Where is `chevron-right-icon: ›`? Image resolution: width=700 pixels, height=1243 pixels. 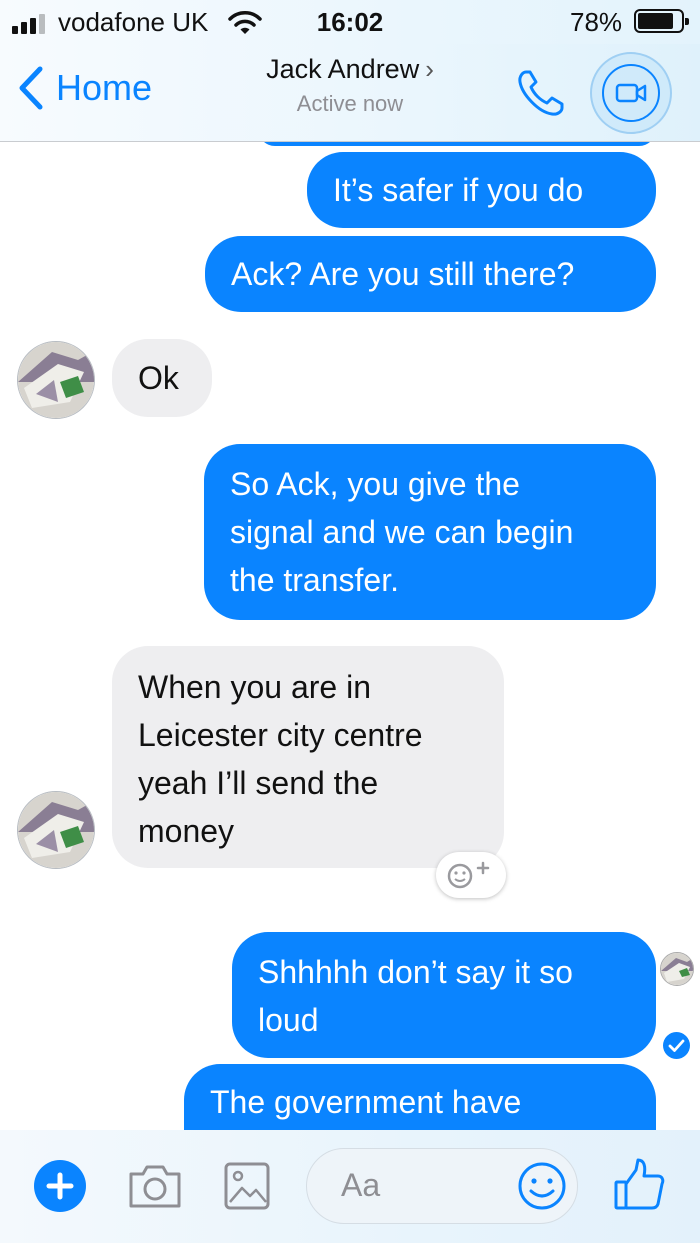
chevron-right-icon: › is located at coordinates (429, 69).